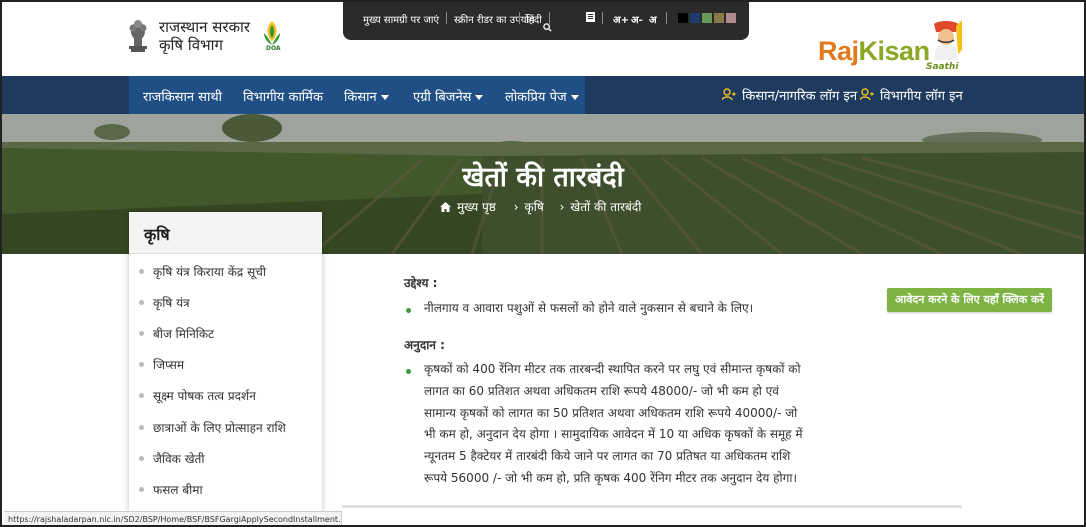  What do you see at coordinates (942, 67) in the screenshot?
I see `brand-saathi: Saathi` at bounding box center [942, 67].